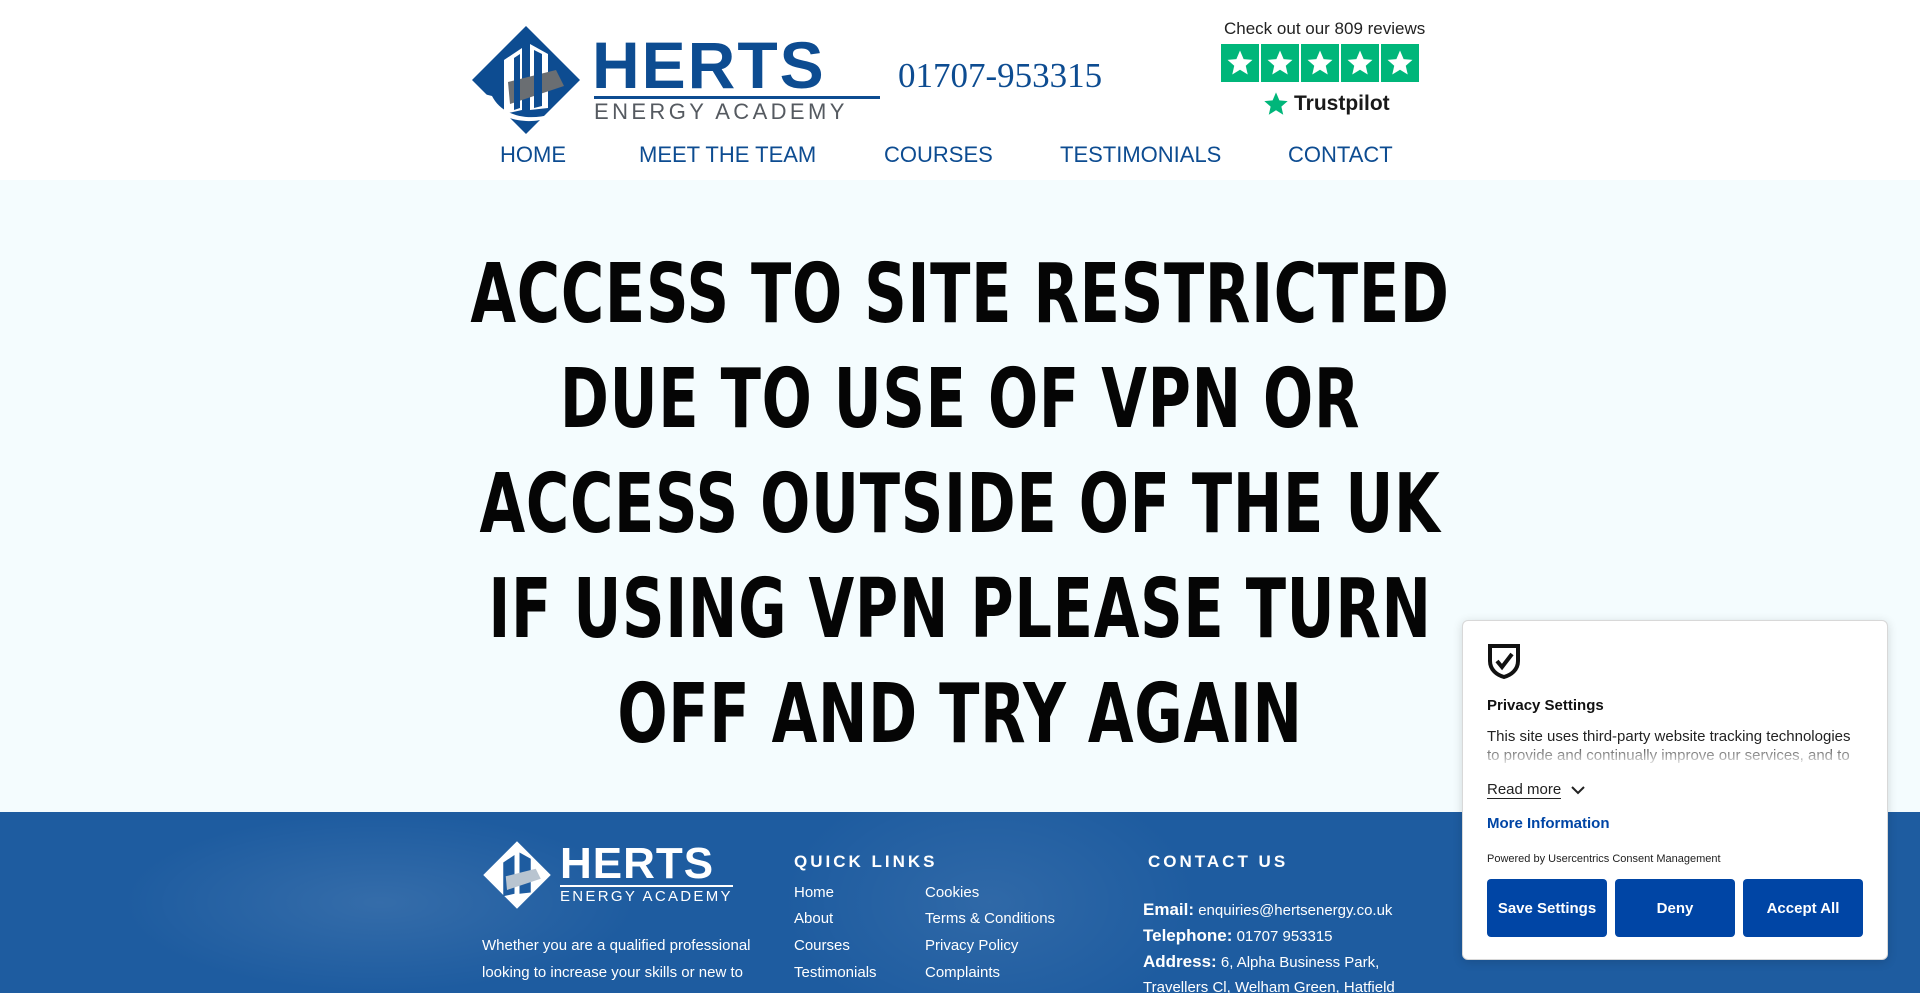 This screenshot has height=993, width=1920. I want to click on nav-home: HOME, so click(533, 155).